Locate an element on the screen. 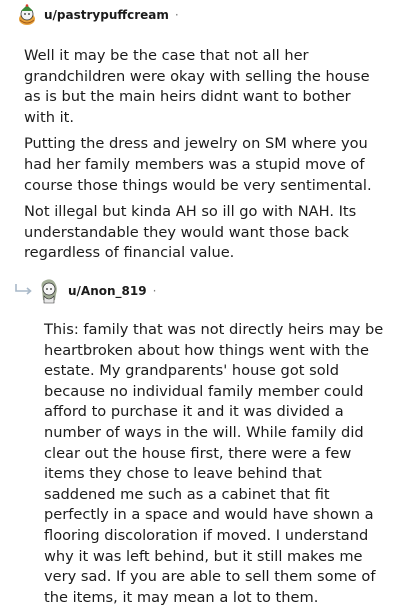 Image resolution: width=400 pixels, height=613 pixels. comment-author: u/pastrypuffcream is located at coordinates (106, 15).